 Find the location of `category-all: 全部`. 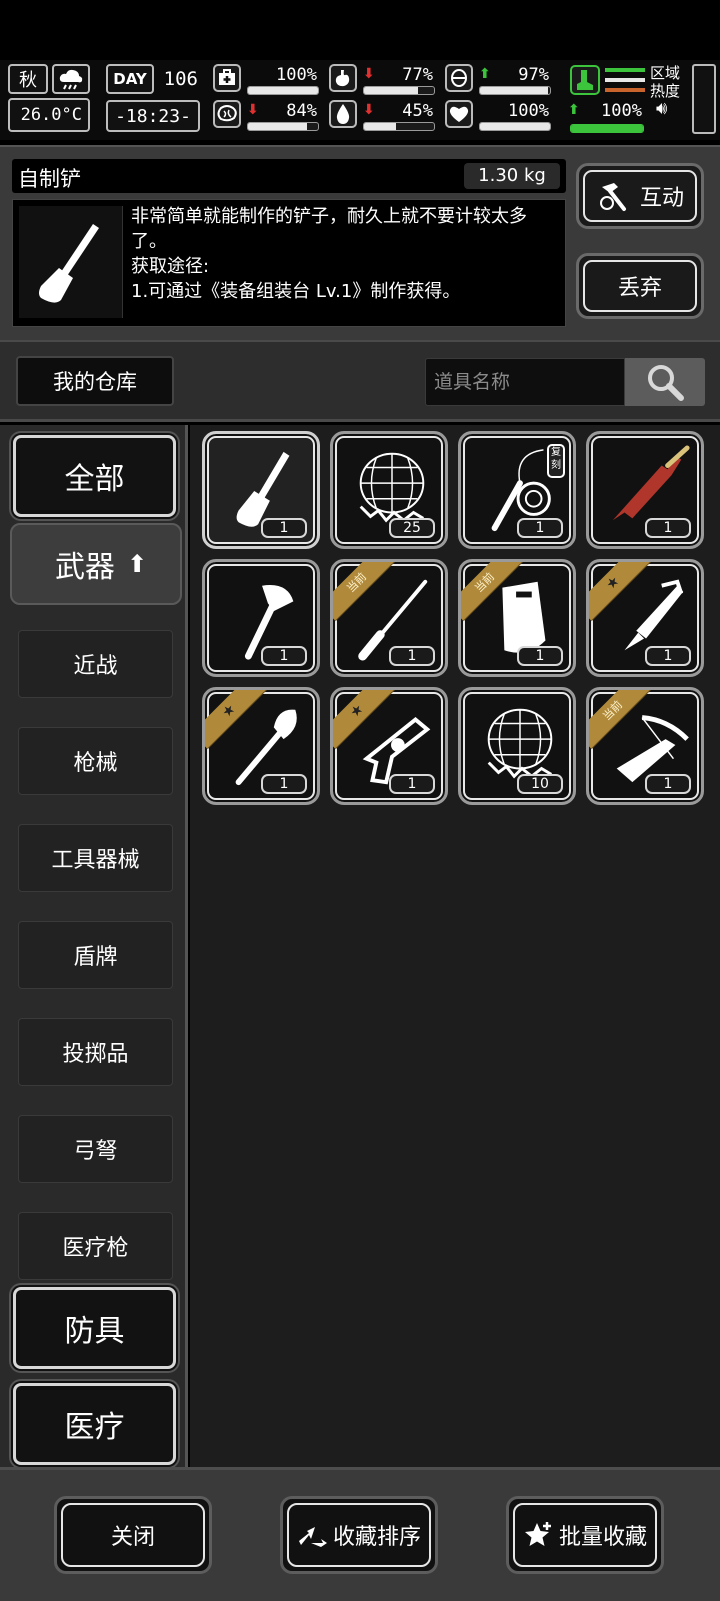

category-all: 全部 is located at coordinates (94, 476).